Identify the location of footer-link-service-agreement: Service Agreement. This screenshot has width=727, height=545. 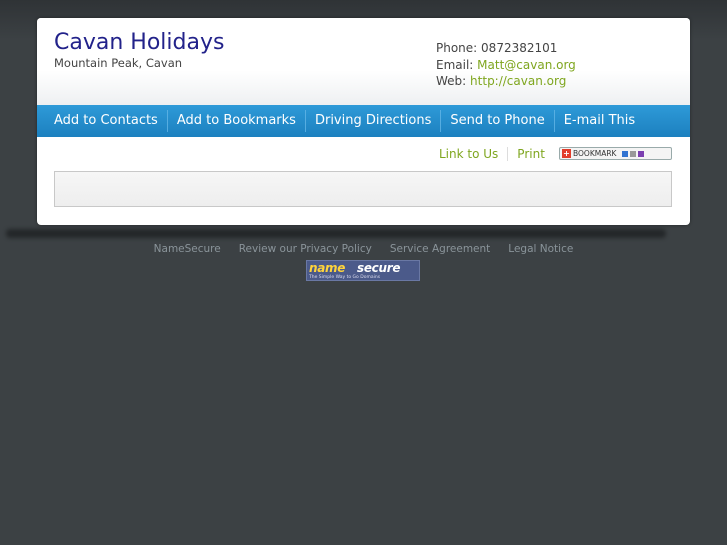
(440, 249).